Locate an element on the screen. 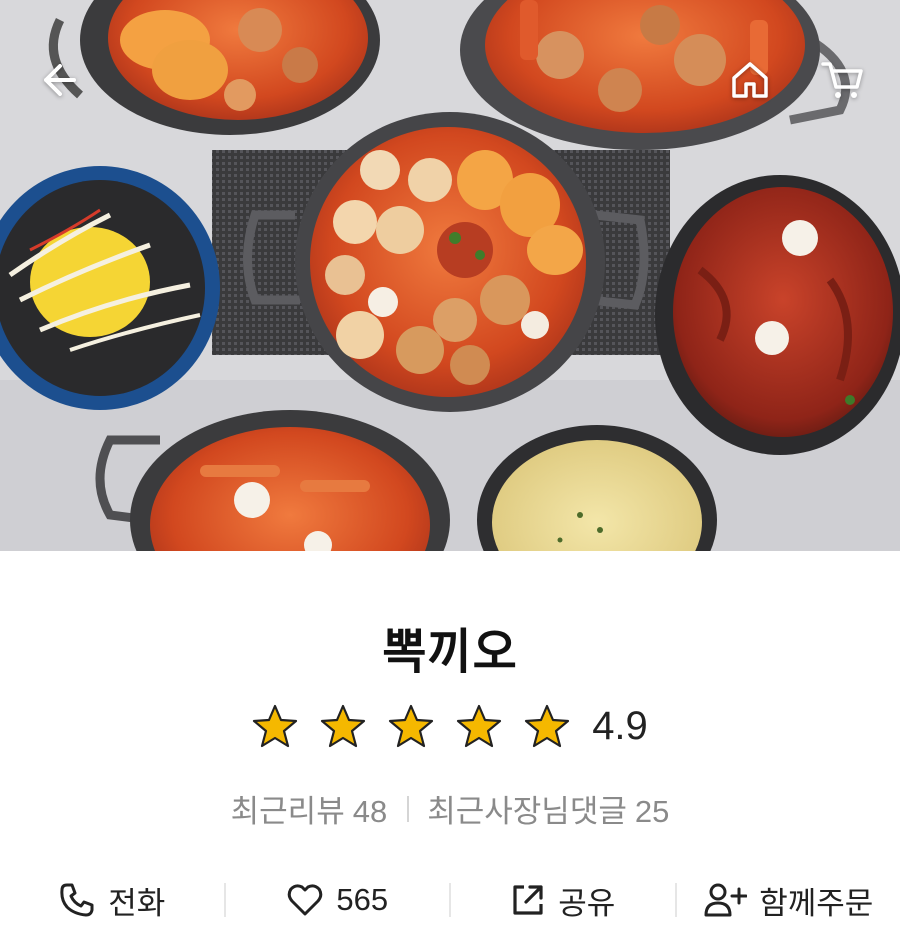  back-button is located at coordinates (58, 80).